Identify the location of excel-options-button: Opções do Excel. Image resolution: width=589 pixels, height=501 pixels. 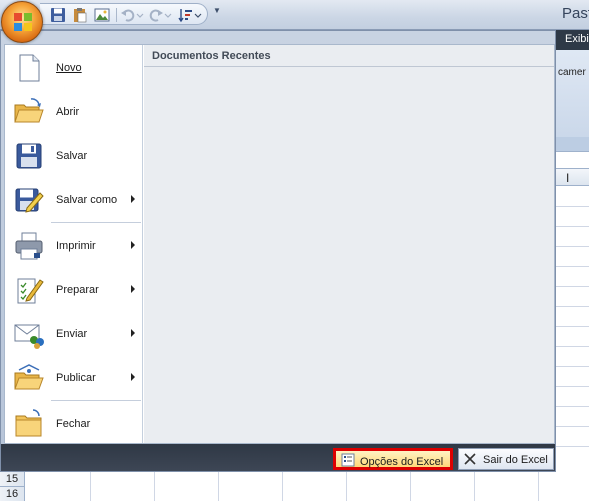
(393, 459).